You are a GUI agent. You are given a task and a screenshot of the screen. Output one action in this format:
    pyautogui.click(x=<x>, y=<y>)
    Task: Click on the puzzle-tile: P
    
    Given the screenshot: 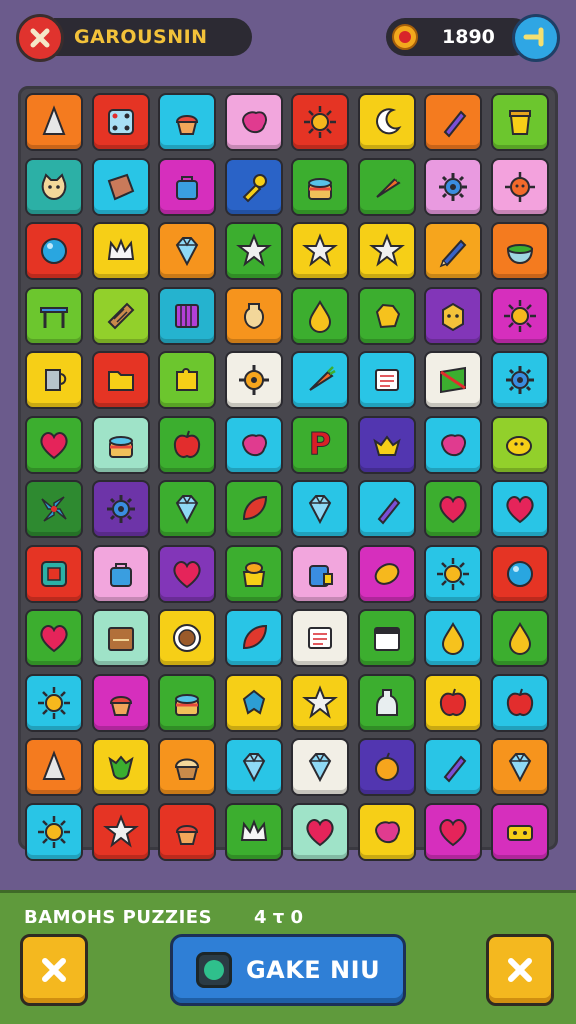 What is the action you would take?
    pyautogui.click(x=320, y=444)
    